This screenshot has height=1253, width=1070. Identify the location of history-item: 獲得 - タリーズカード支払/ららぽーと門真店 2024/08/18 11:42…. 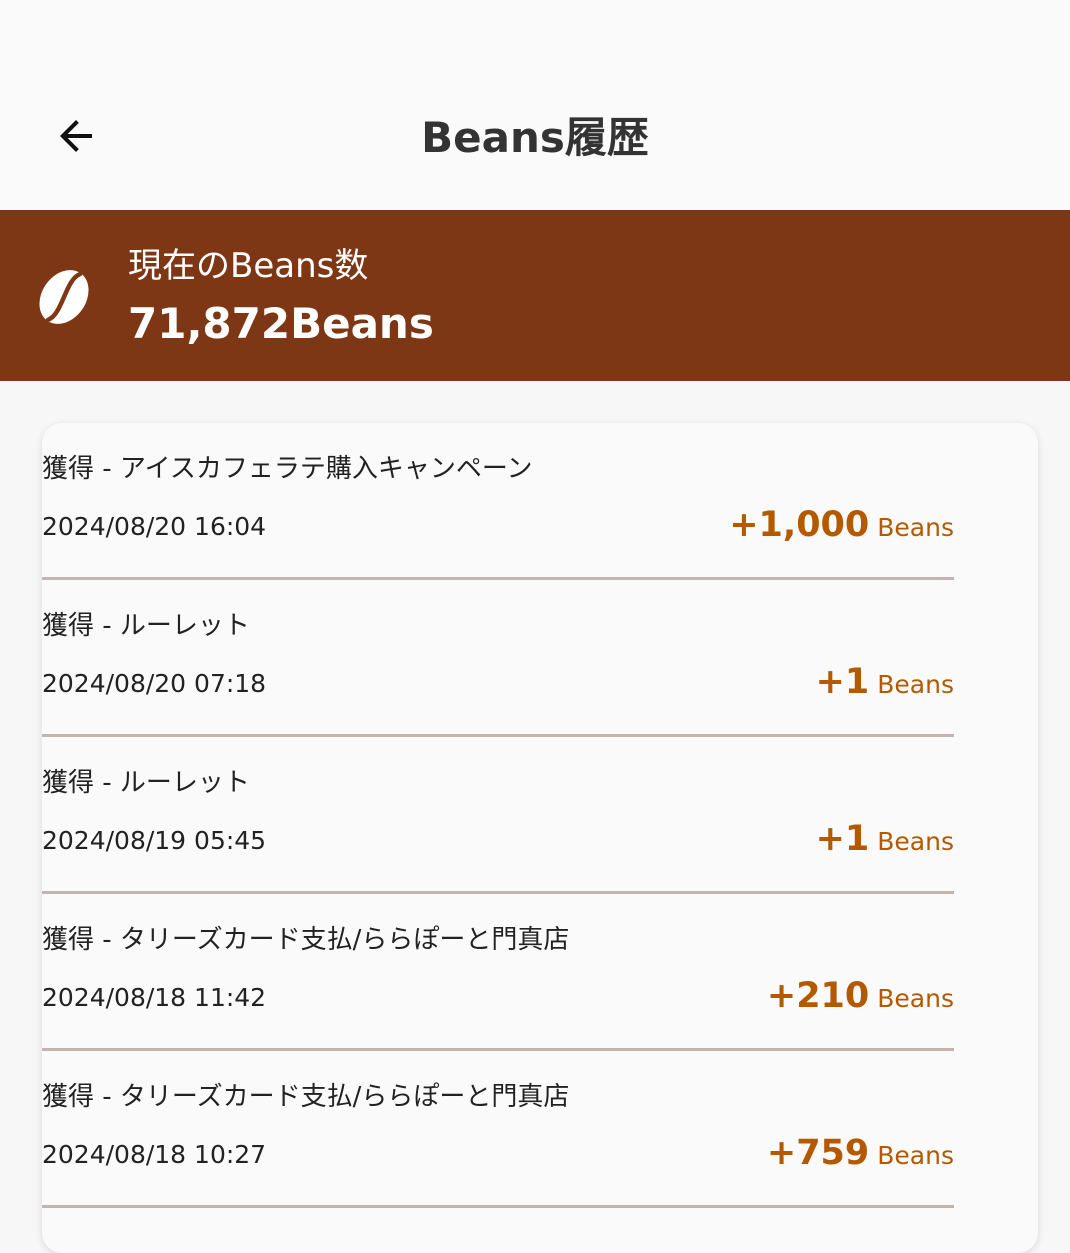
(498, 972).